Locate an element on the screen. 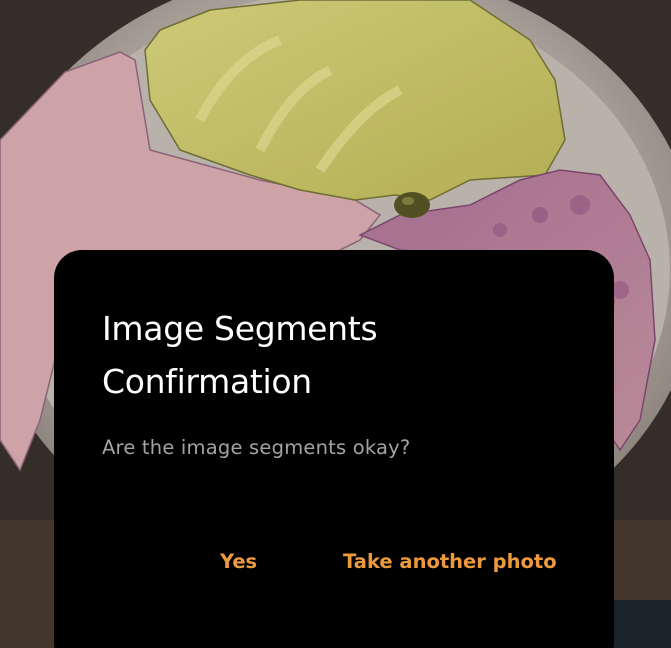 This screenshot has width=671, height=648. dialog-title: Image Segments Confirmation is located at coordinates (240, 355).